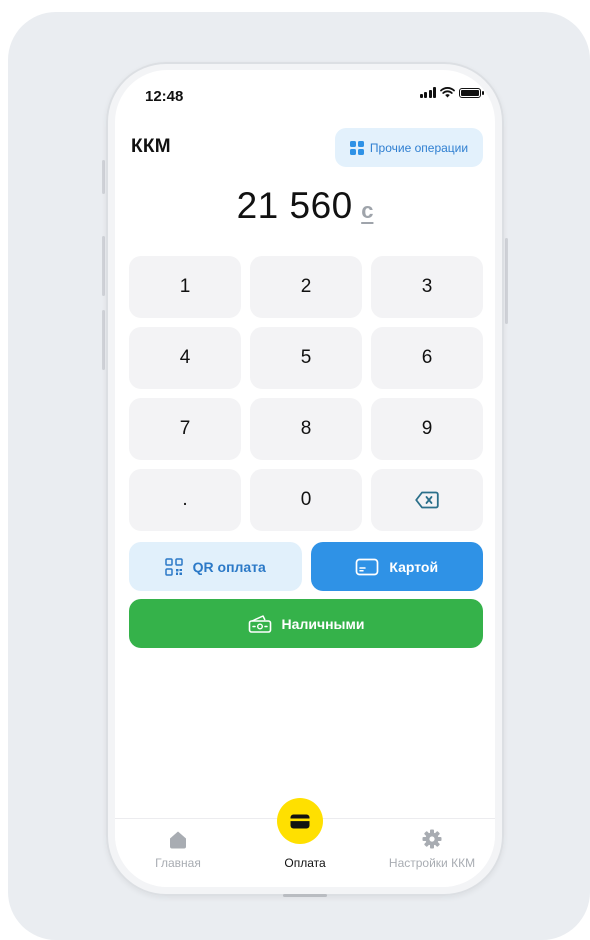 The height and width of the screenshot is (940, 590). What do you see at coordinates (259, 623) in the screenshot?
I see `cash-icon` at bounding box center [259, 623].